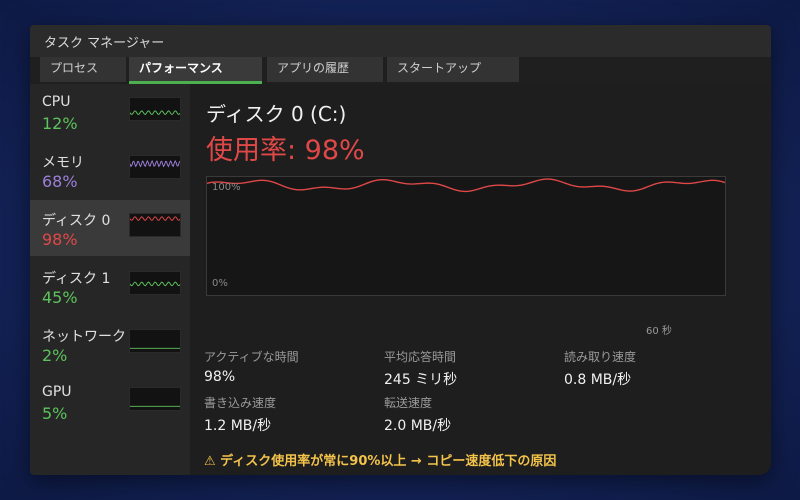 This screenshot has height=500, width=800. I want to click on tab-label: アプリの履歴, so click(313, 68).